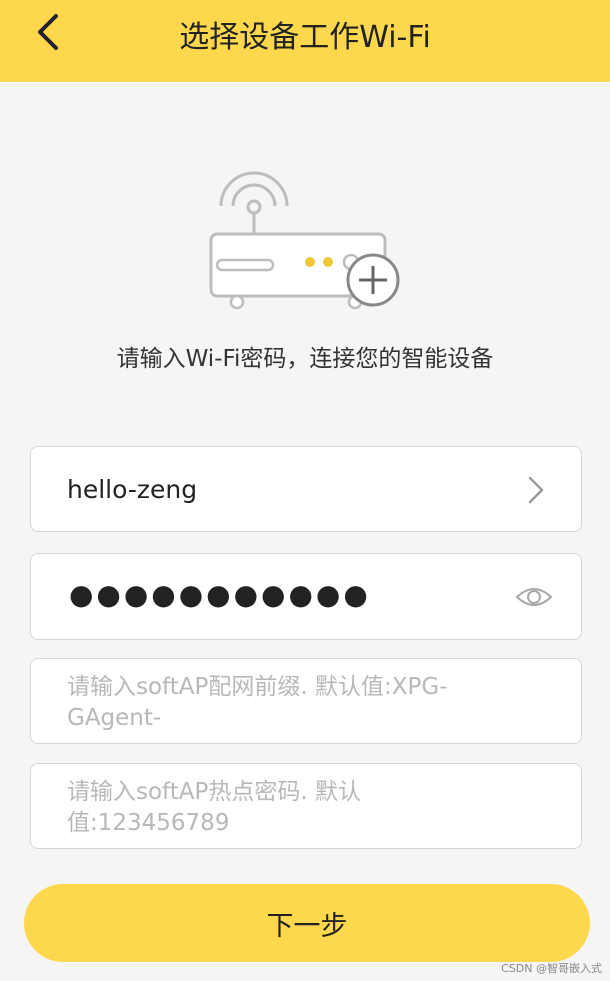 This screenshot has width=610, height=981. What do you see at coordinates (536, 490) in the screenshot?
I see `chevron-right-icon` at bounding box center [536, 490].